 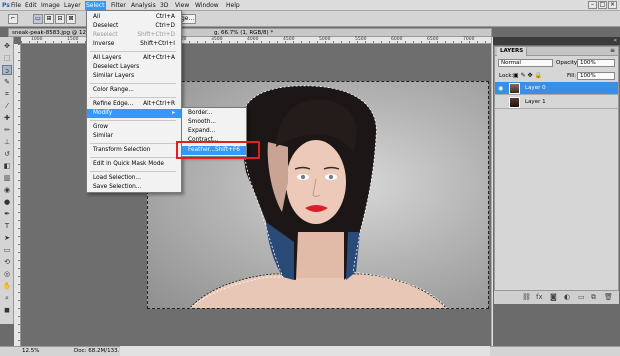 I want to click on intersect-selection-icon: ⊠, so click(x=71, y=19).